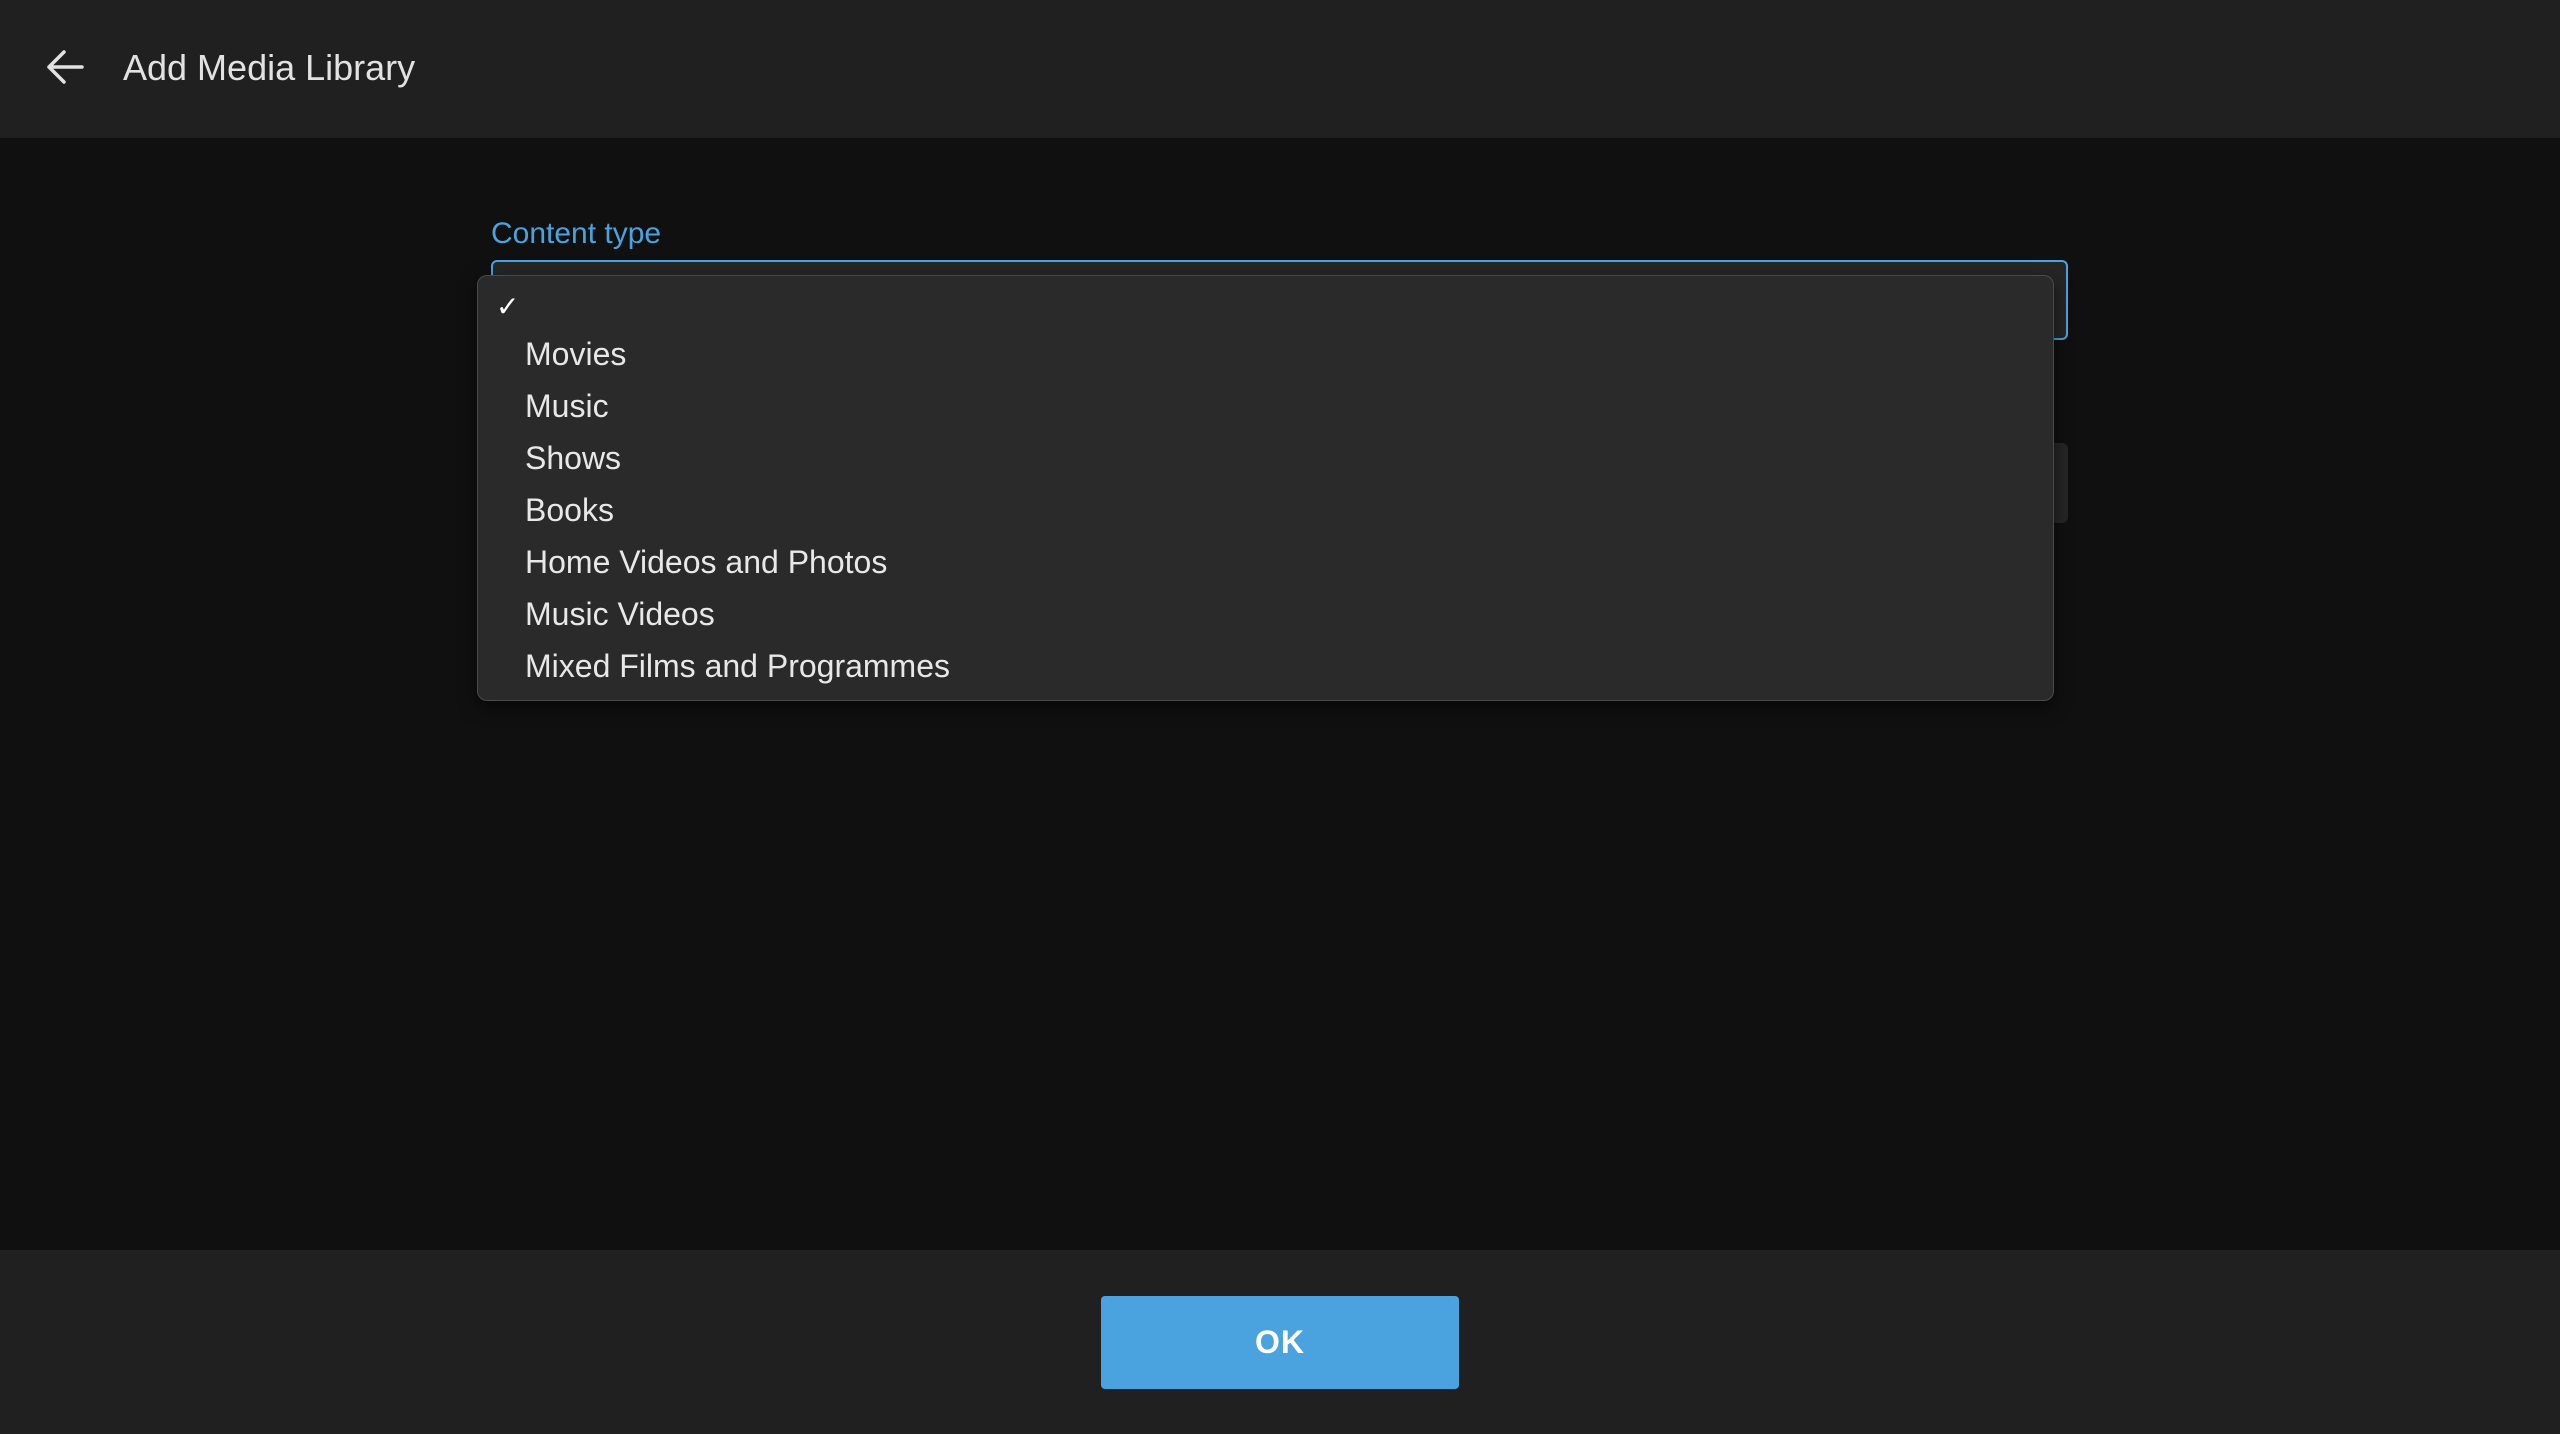 This screenshot has width=2560, height=1434. I want to click on top-bar: Add Media Library, so click(1280, 69).